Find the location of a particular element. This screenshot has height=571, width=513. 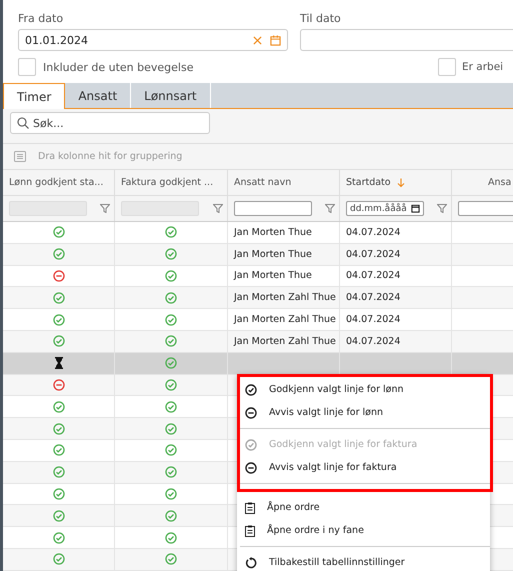

checkbox-label: Inkluder de uten bevegelse is located at coordinates (118, 67).